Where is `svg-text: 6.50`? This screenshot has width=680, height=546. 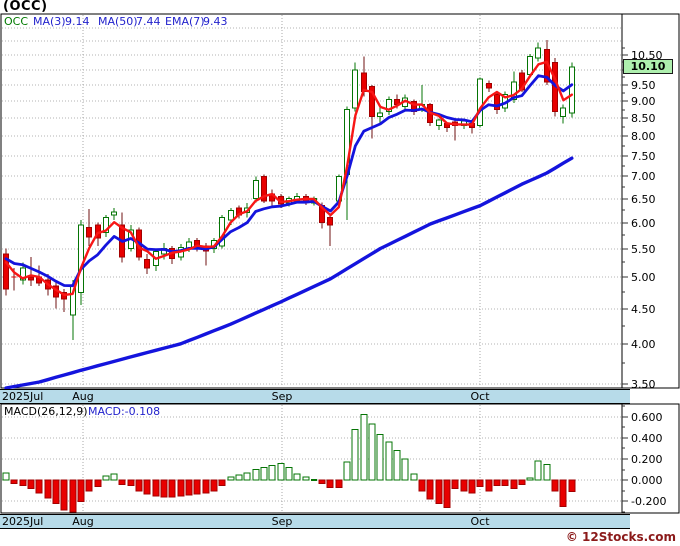 svg-text: 6.50 is located at coordinates (643, 199).